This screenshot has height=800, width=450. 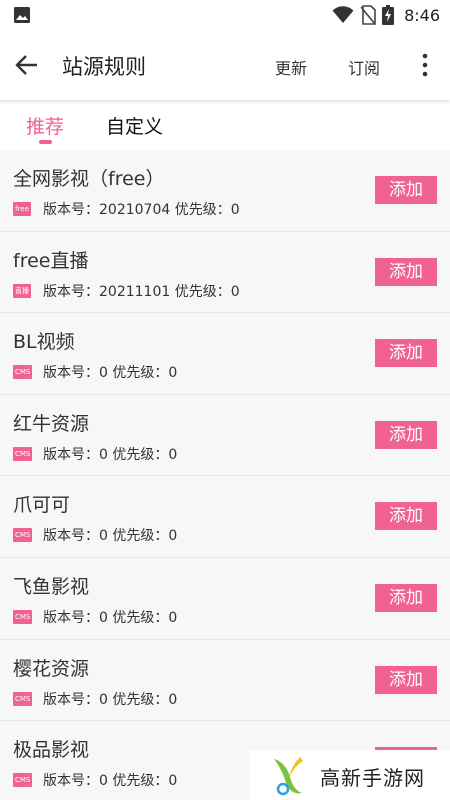 What do you see at coordinates (225, 354) in the screenshot?
I see `list-item: BL视频 CMS 版本号：0 优先级：0 添加` at bounding box center [225, 354].